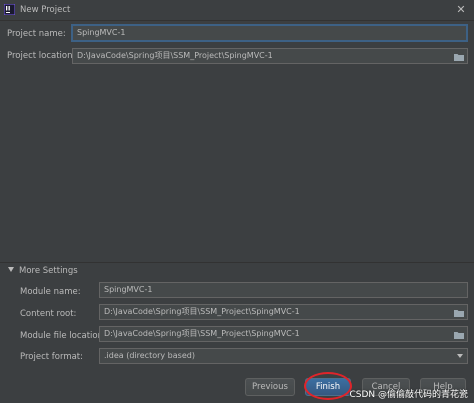 The width and height of the screenshot is (474, 403). Describe the element at coordinates (11, 269) in the screenshot. I see `triangle-down-icon` at that location.